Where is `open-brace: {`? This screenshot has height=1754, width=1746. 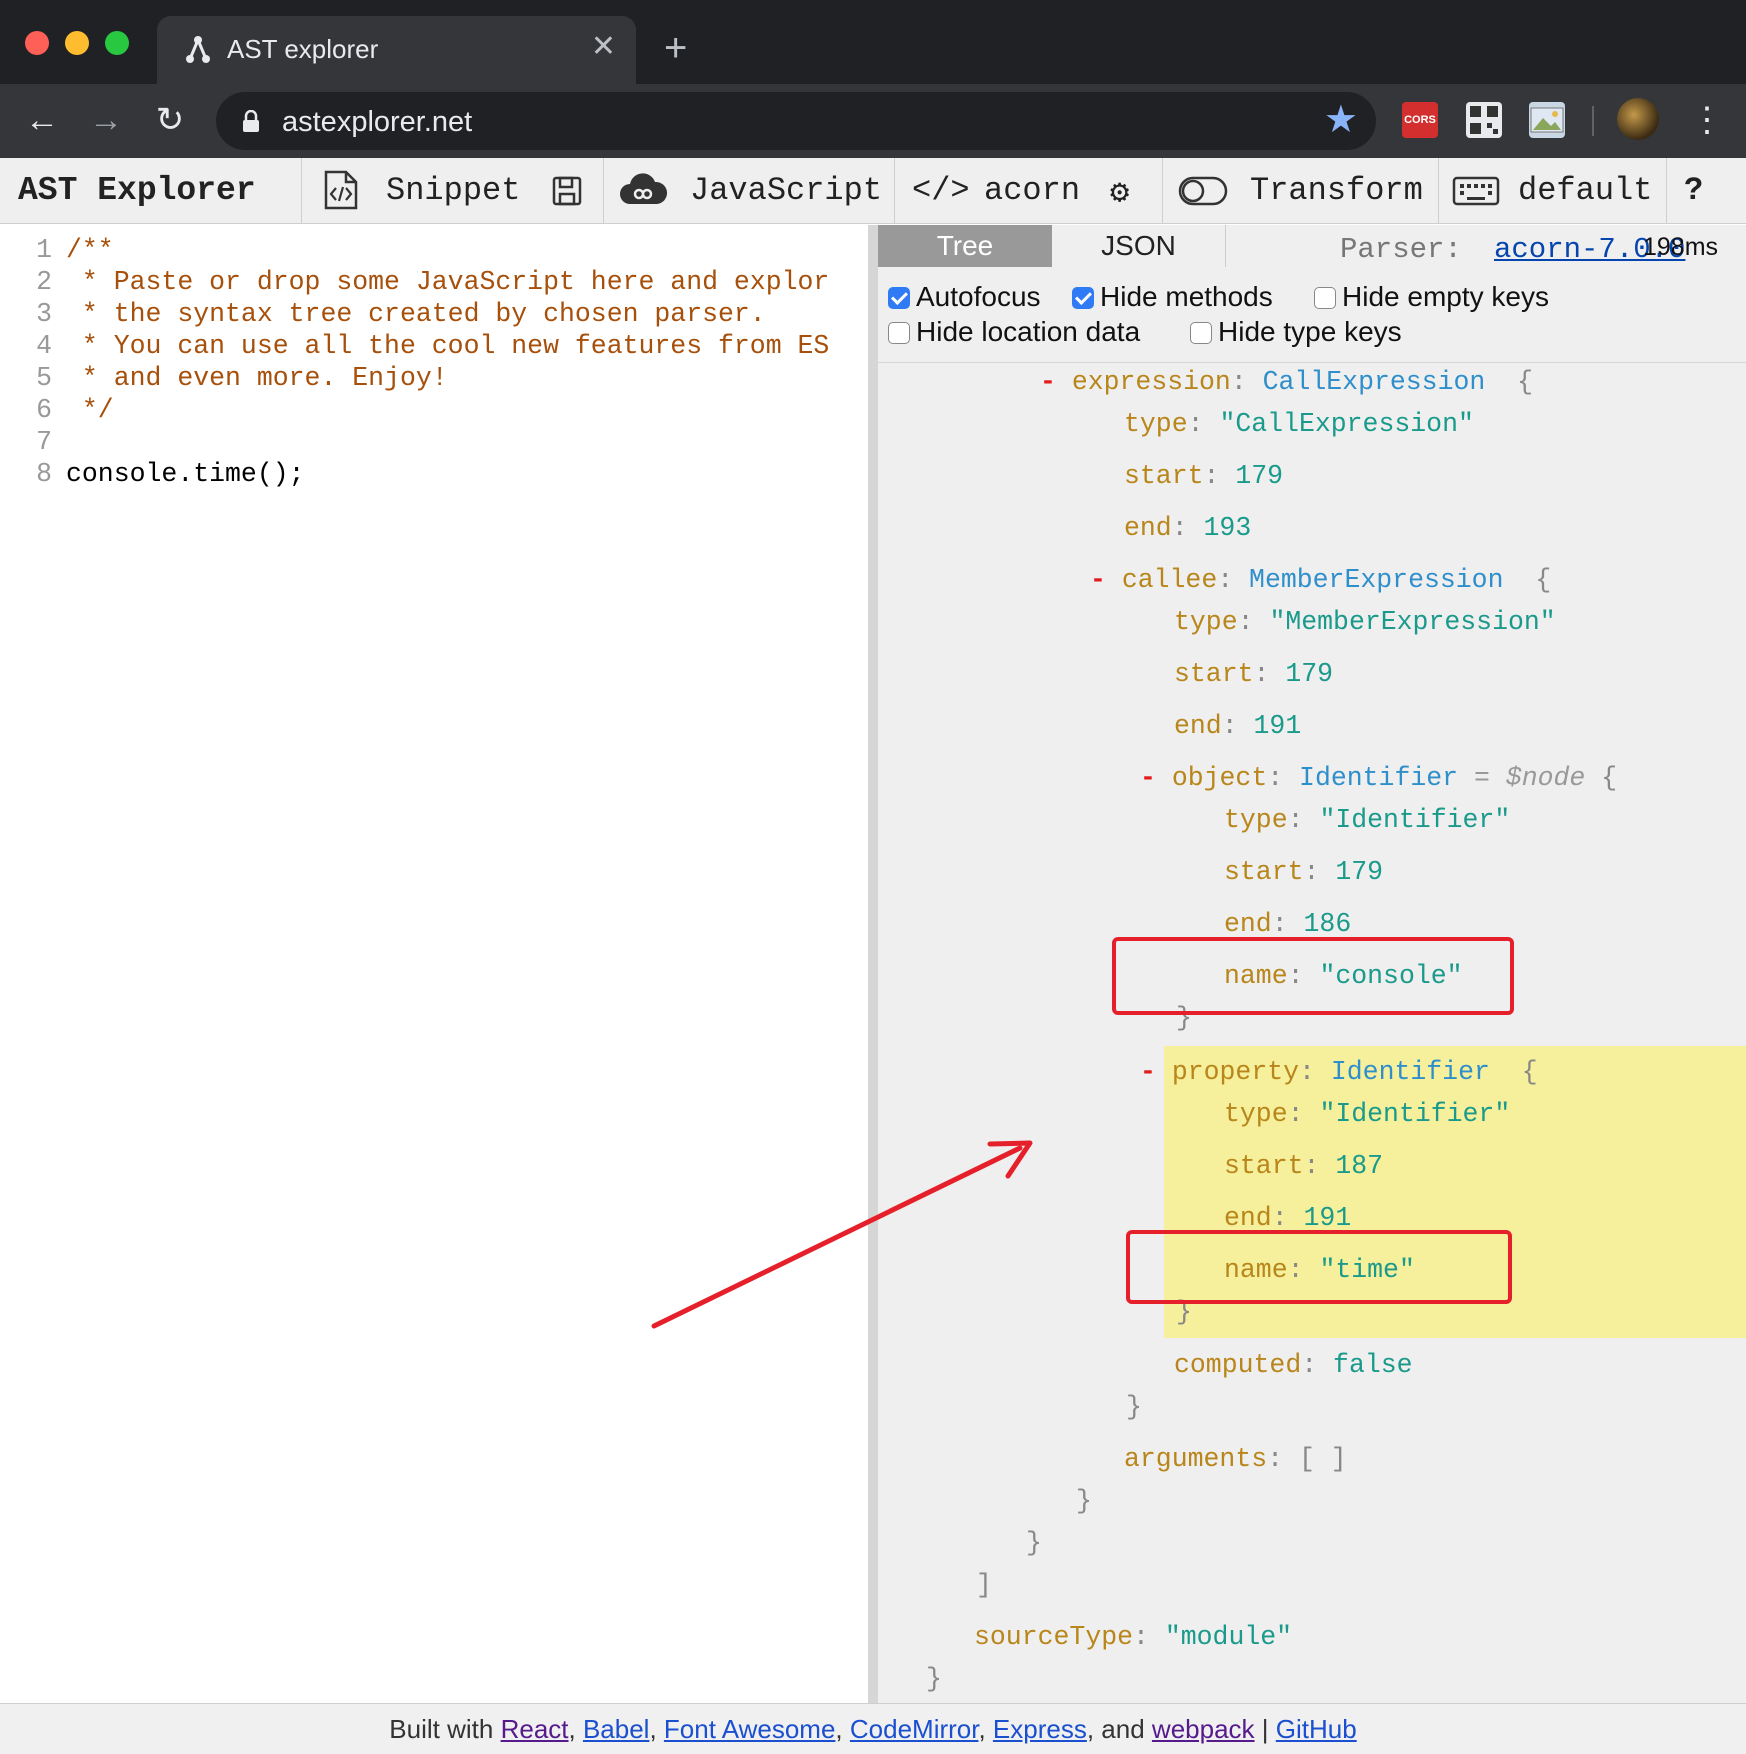
open-brace: { is located at coordinates (1525, 382).